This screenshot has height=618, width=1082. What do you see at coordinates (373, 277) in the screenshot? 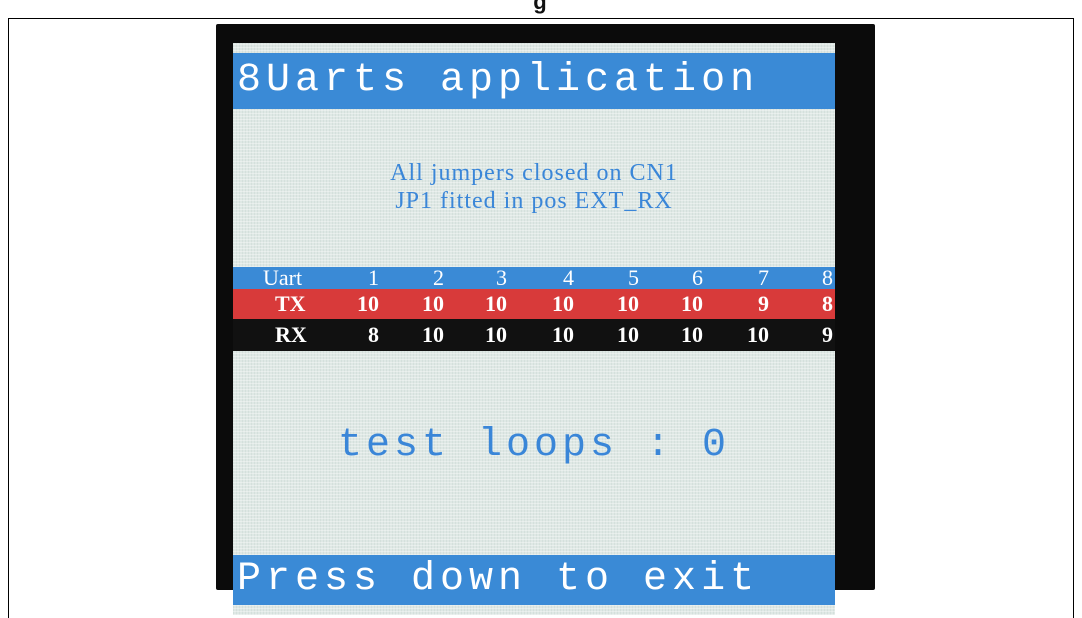
I see `uart-column-number: 1` at bounding box center [373, 277].